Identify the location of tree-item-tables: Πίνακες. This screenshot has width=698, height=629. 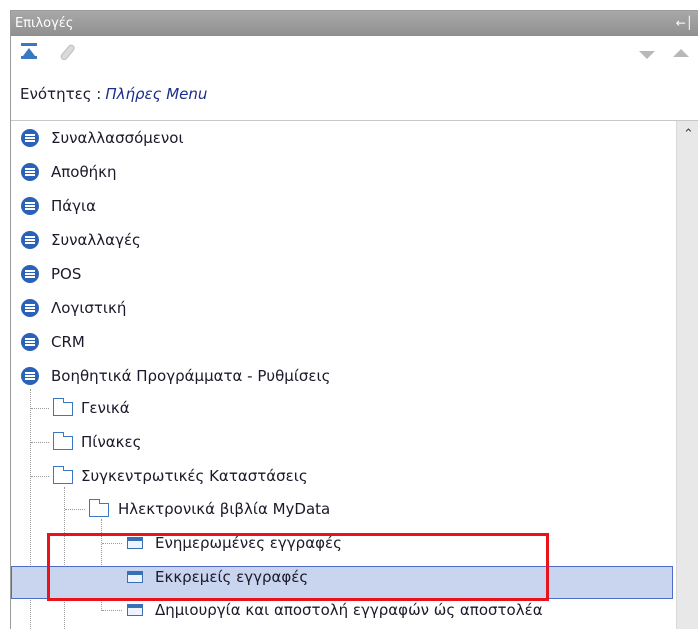
(231, 442).